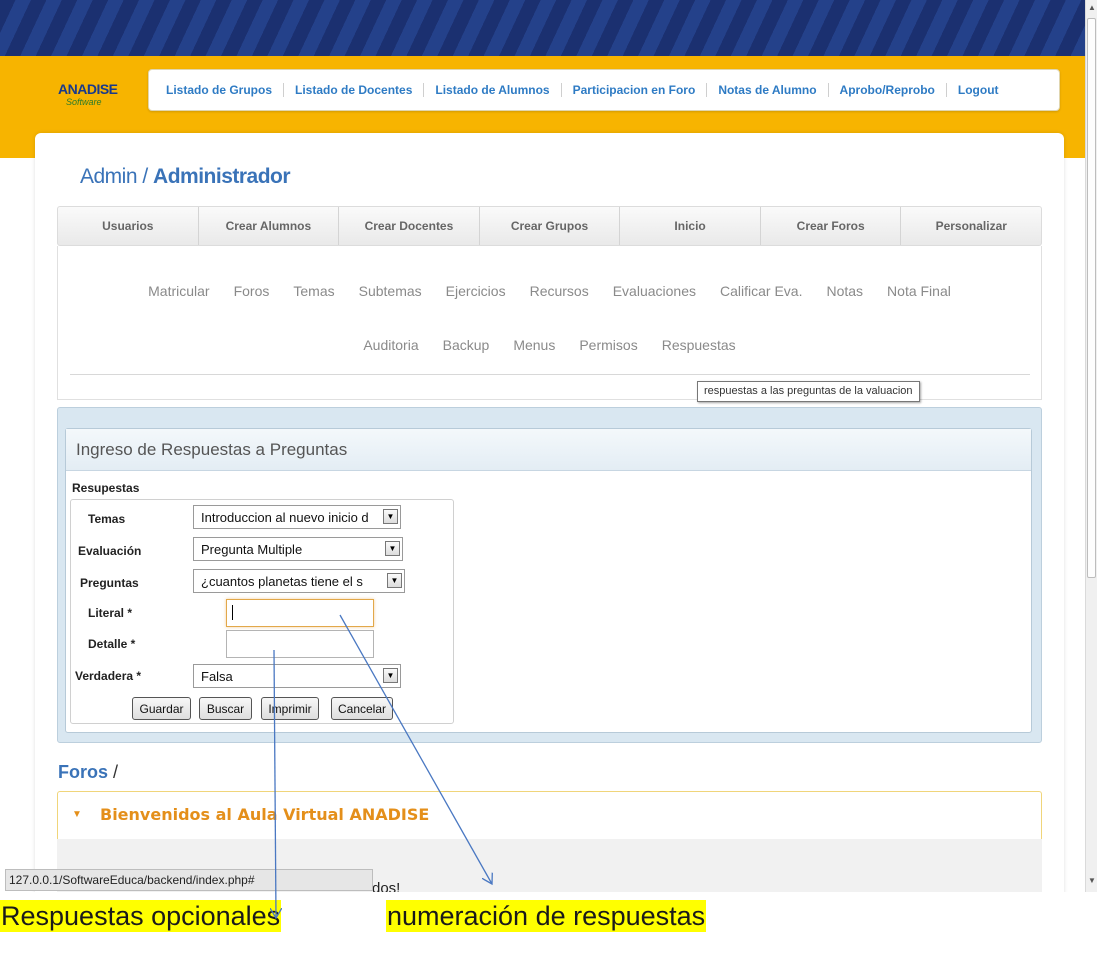  I want to click on foro-accordion-item: ▼ Bienvenidos al Aula Virtual ANADISE, so click(549, 815).